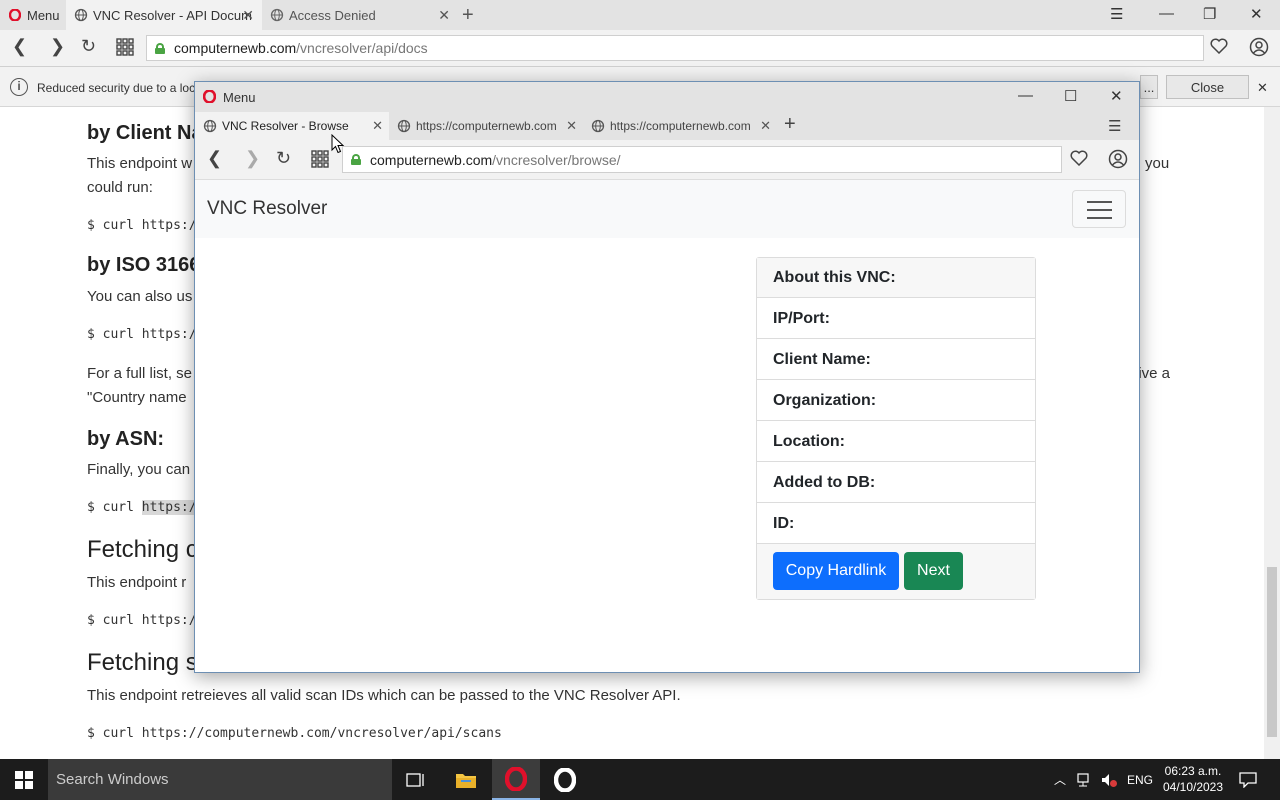  Describe the element at coordinates (142, 549) in the screenshot. I see `heading-fetching: Fetching c` at that location.